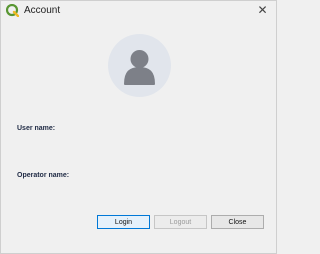 The height and width of the screenshot is (254, 320). What do you see at coordinates (36, 128) in the screenshot?
I see `user-name-label: User name:` at bounding box center [36, 128].